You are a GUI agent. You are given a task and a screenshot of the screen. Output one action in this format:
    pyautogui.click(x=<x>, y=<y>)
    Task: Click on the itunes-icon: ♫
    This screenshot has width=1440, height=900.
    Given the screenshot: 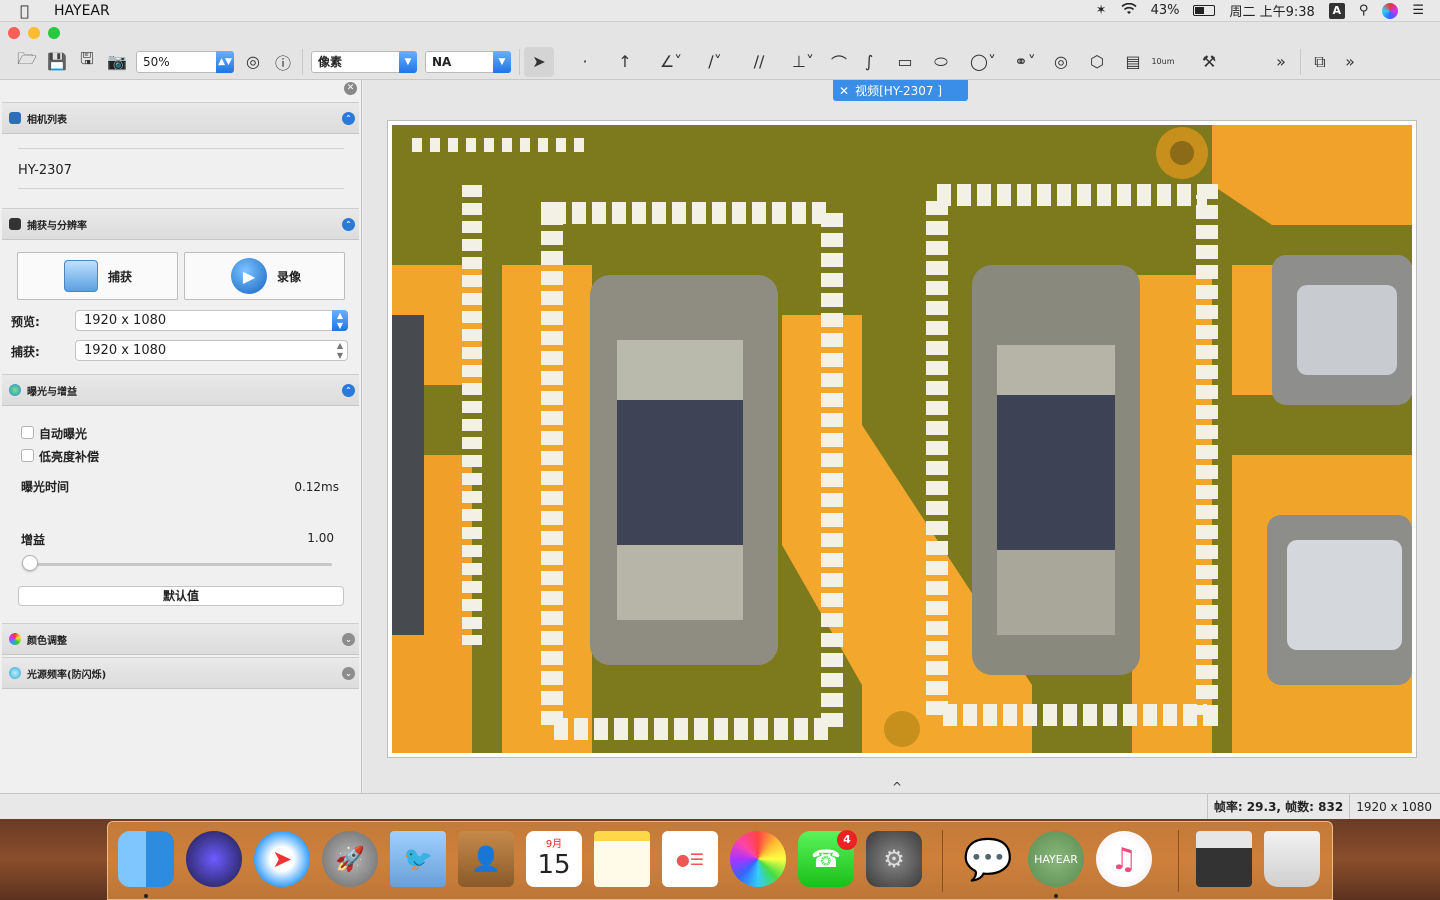 What is the action you would take?
    pyautogui.click(x=1124, y=859)
    